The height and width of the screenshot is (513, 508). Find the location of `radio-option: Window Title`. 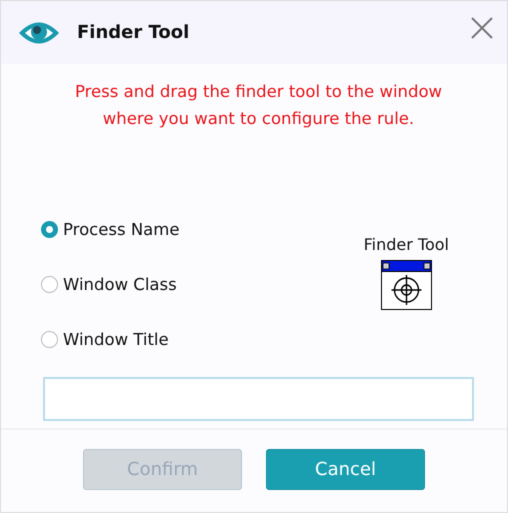

radio-option: Window Title is located at coordinates (202, 339).